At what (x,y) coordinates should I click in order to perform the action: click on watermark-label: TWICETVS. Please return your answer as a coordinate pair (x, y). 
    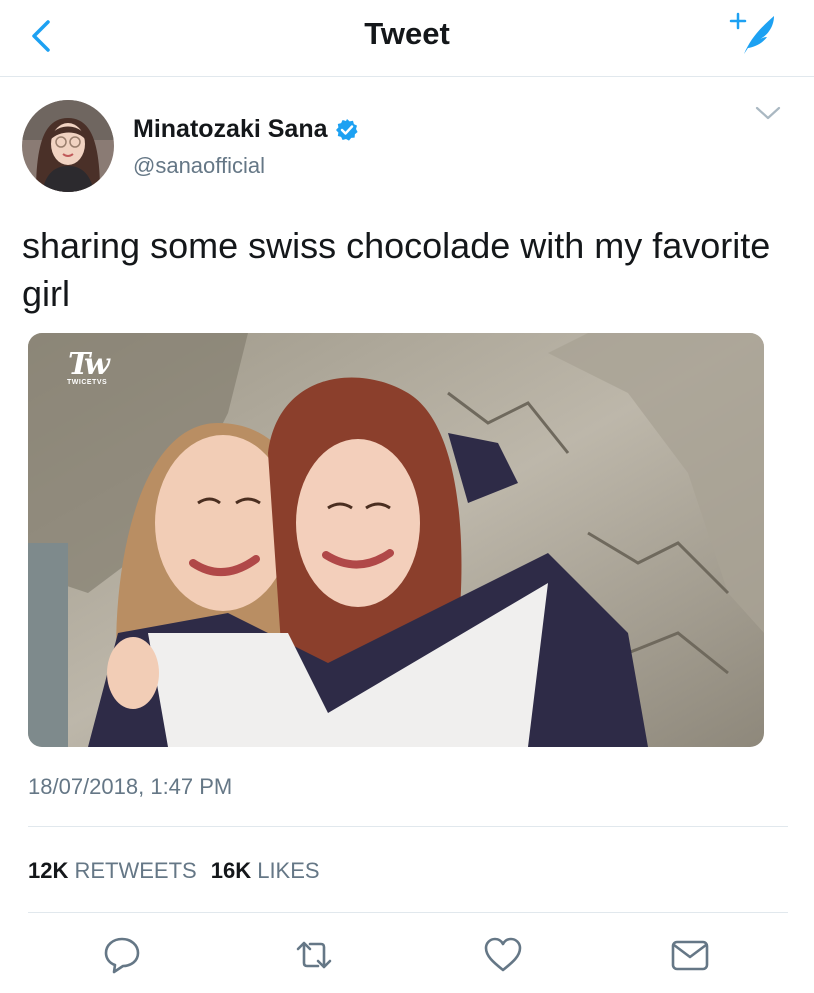
    Looking at the image, I should click on (87, 382).